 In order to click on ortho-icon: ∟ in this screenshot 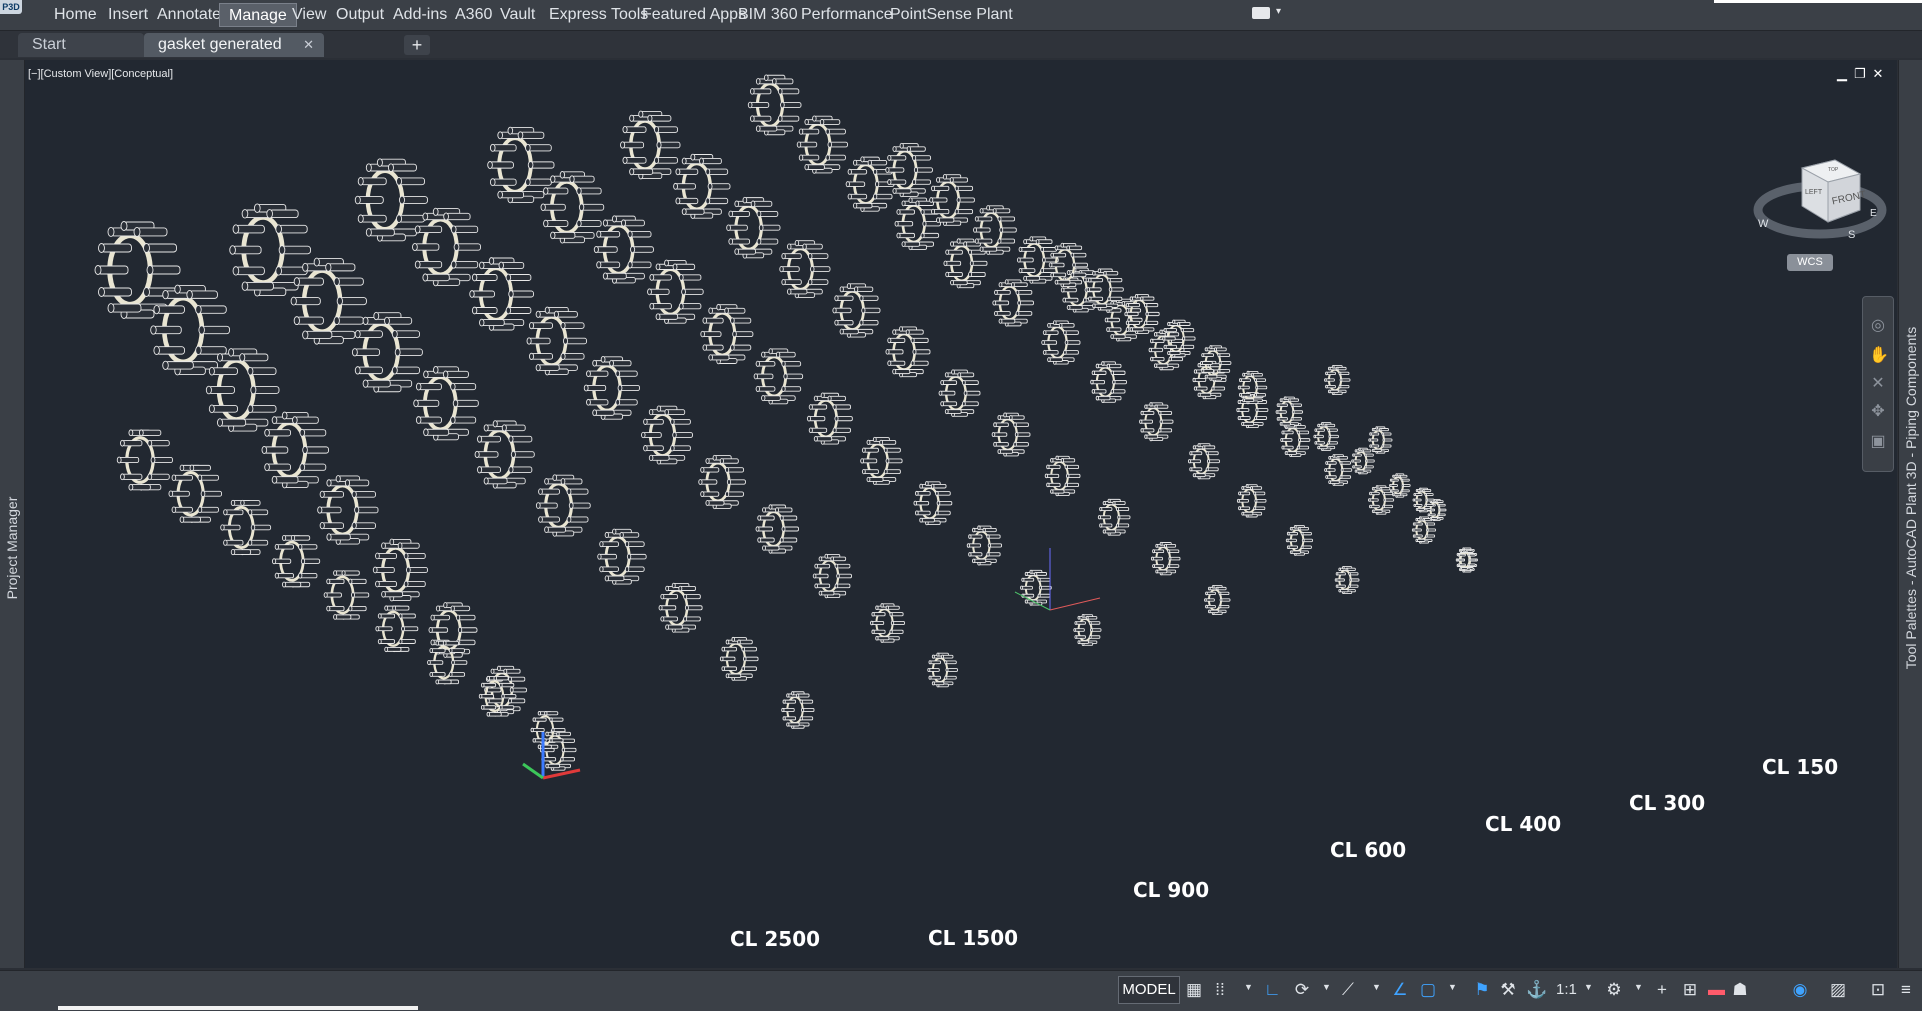, I will do `click(1272, 990)`.